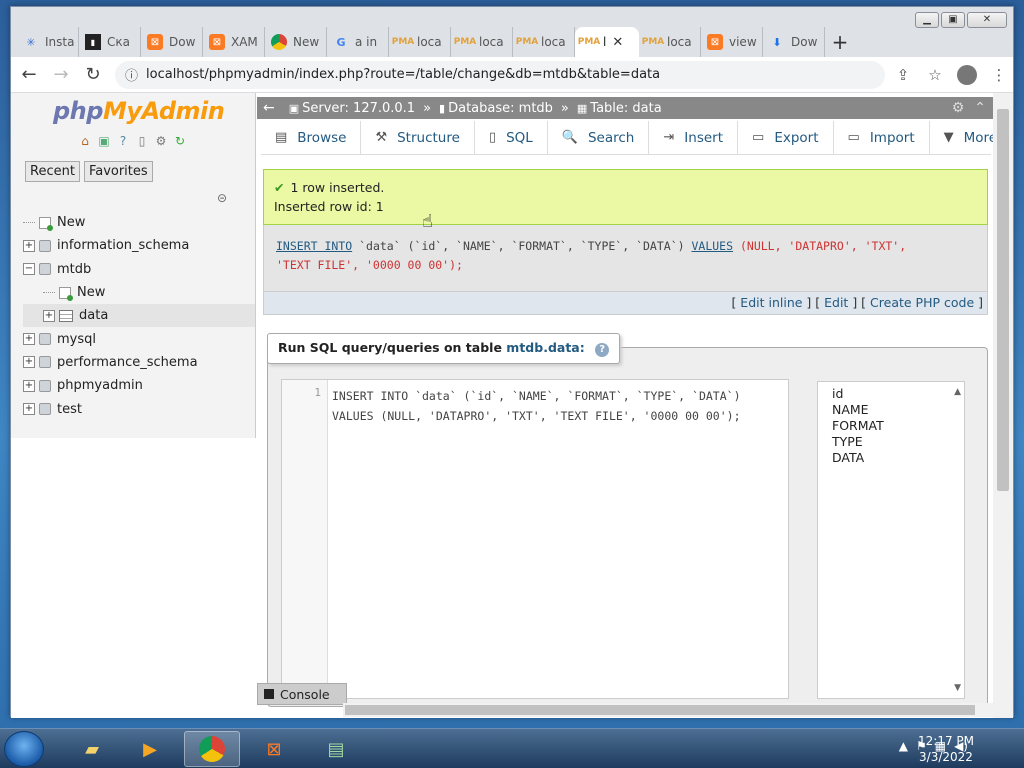  Describe the element at coordinates (92, 749) in the screenshot. I see `explorer-icon: ▰` at that location.